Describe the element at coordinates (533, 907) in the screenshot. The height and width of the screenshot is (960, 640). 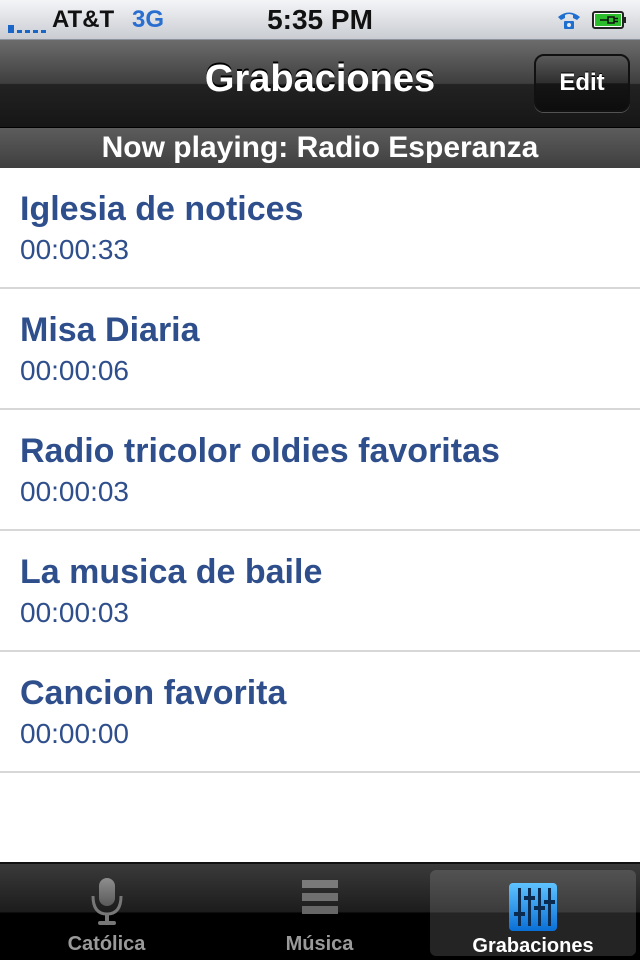
I see `equalizer-icon` at that location.